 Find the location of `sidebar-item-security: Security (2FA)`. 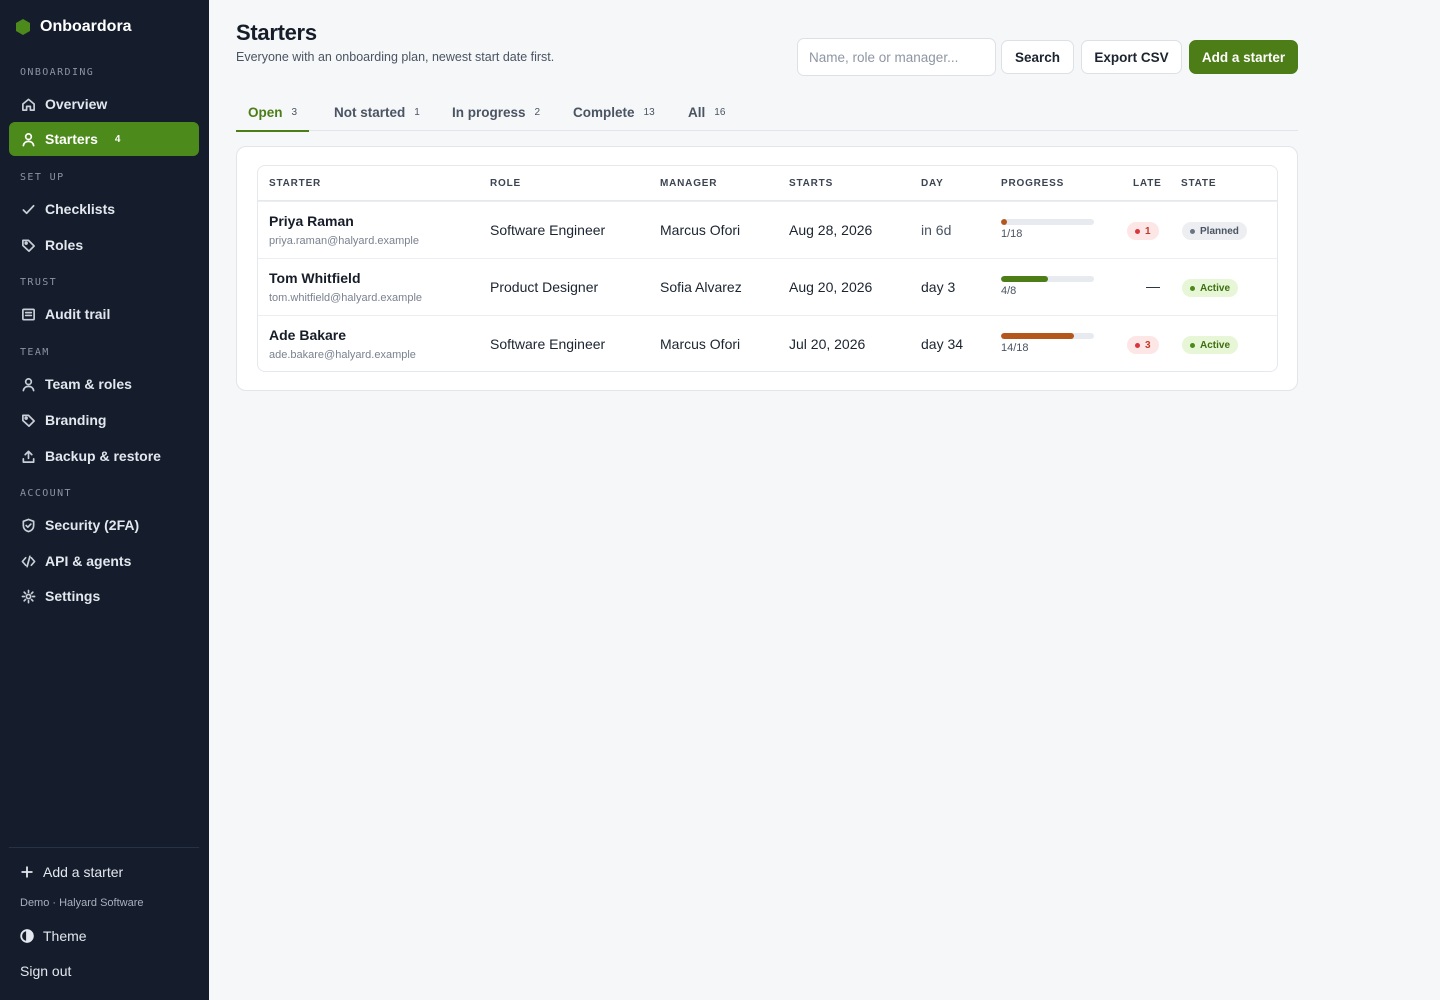

sidebar-item-security: Security (2FA) is located at coordinates (104, 525).